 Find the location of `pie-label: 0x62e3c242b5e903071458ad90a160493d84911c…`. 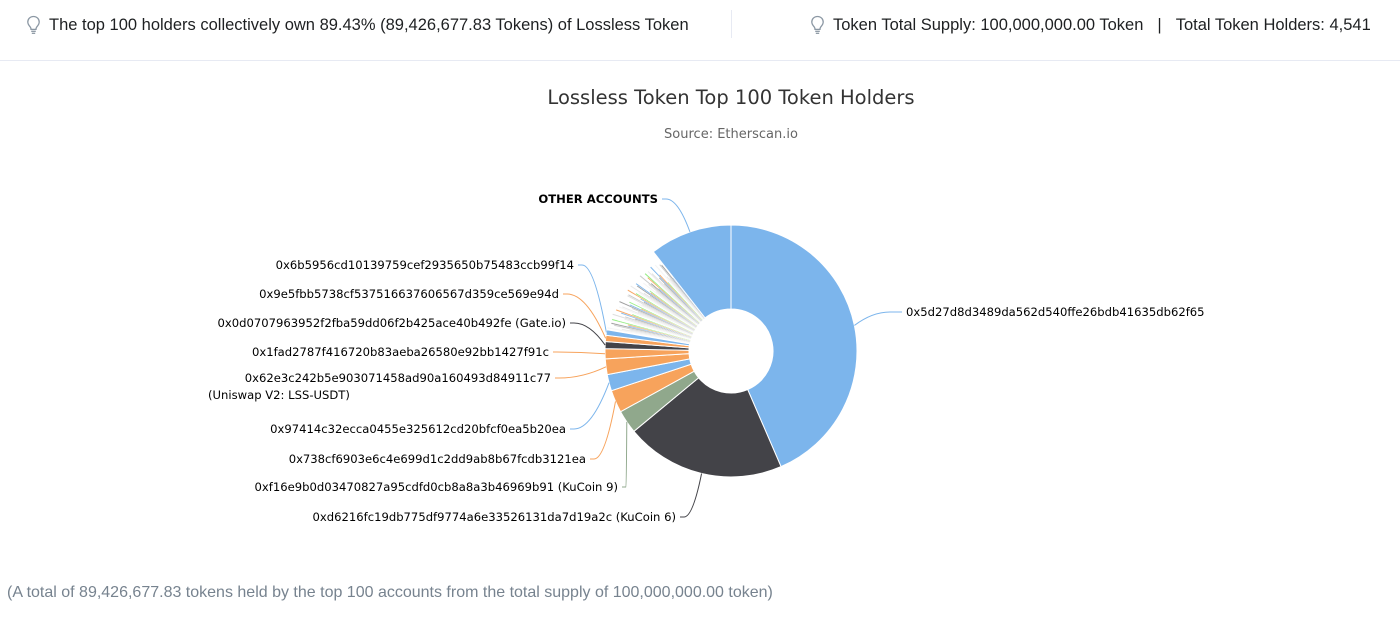

pie-label: 0x62e3c242b5e903071458ad90a160493d84911c… is located at coordinates (379, 386).